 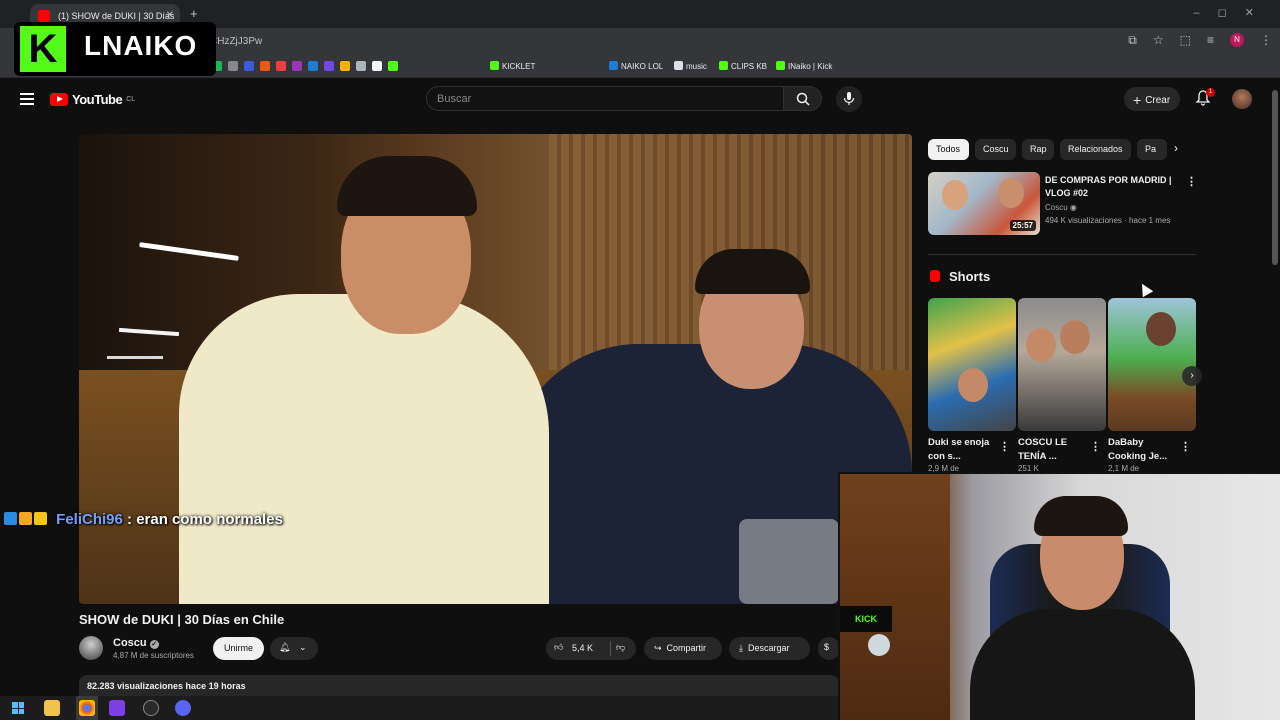 What do you see at coordinates (1137, 100) in the screenshot?
I see `plus-icon: +` at bounding box center [1137, 100].